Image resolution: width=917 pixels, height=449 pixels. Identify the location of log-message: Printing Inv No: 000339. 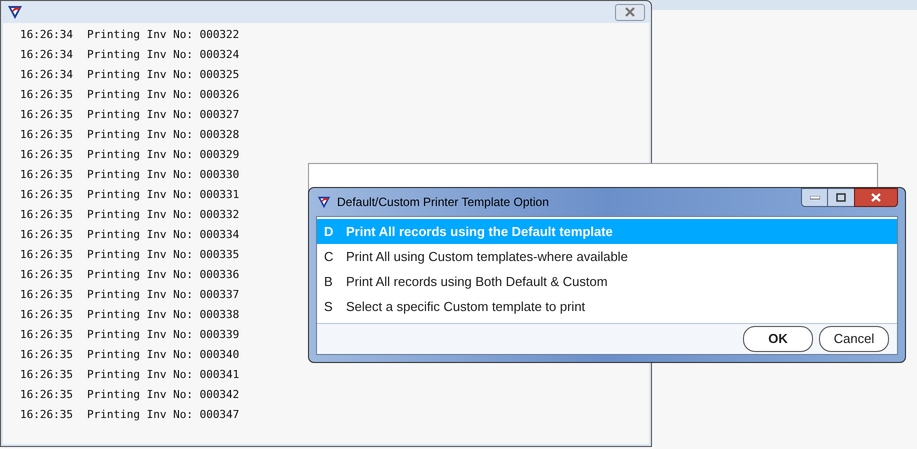
(163, 334).